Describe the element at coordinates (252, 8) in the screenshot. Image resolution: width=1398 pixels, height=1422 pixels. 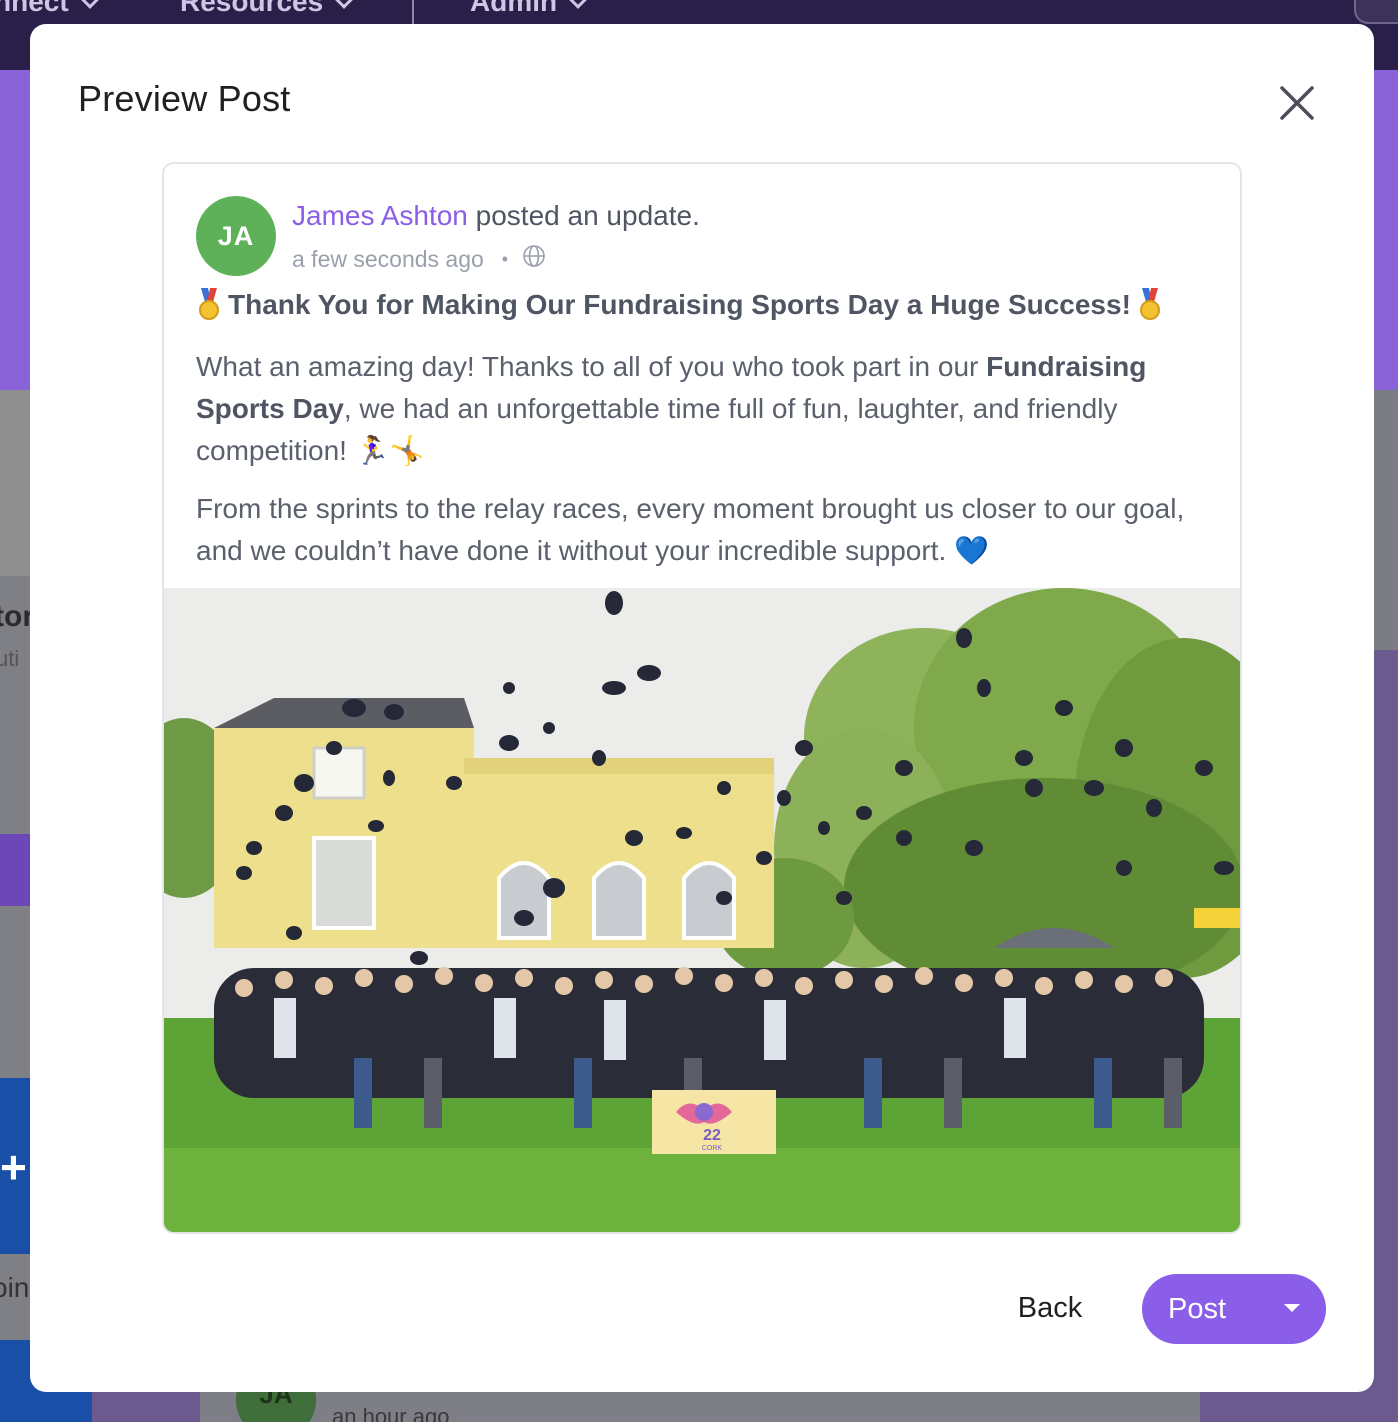
I see `nav-label: Resources` at that location.